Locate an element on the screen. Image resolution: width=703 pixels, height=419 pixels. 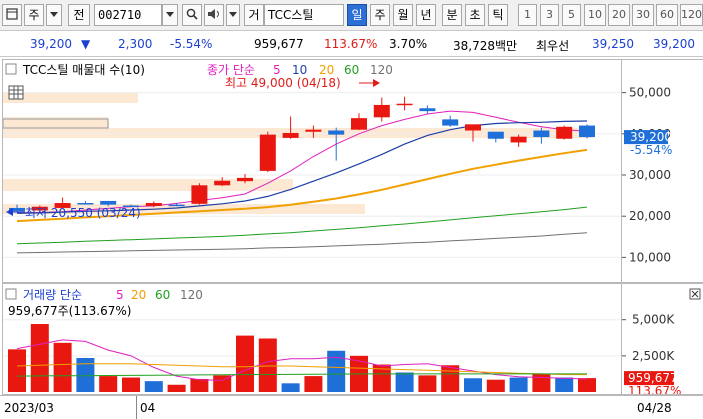
ma-label-5: 5 is located at coordinates (277, 70).